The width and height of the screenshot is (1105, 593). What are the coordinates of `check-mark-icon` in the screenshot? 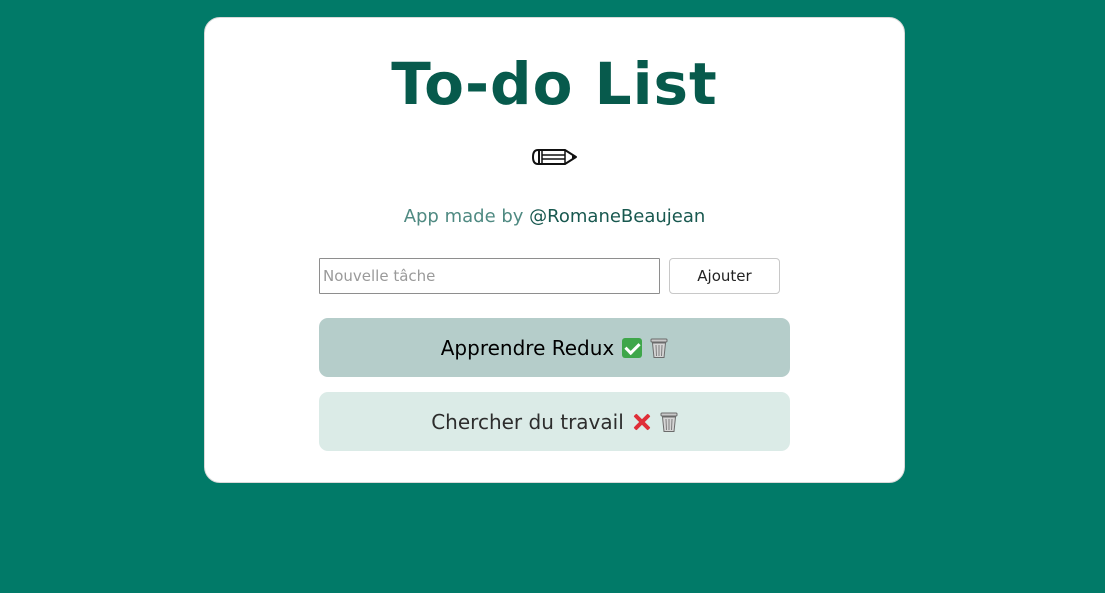 It's located at (632, 347).